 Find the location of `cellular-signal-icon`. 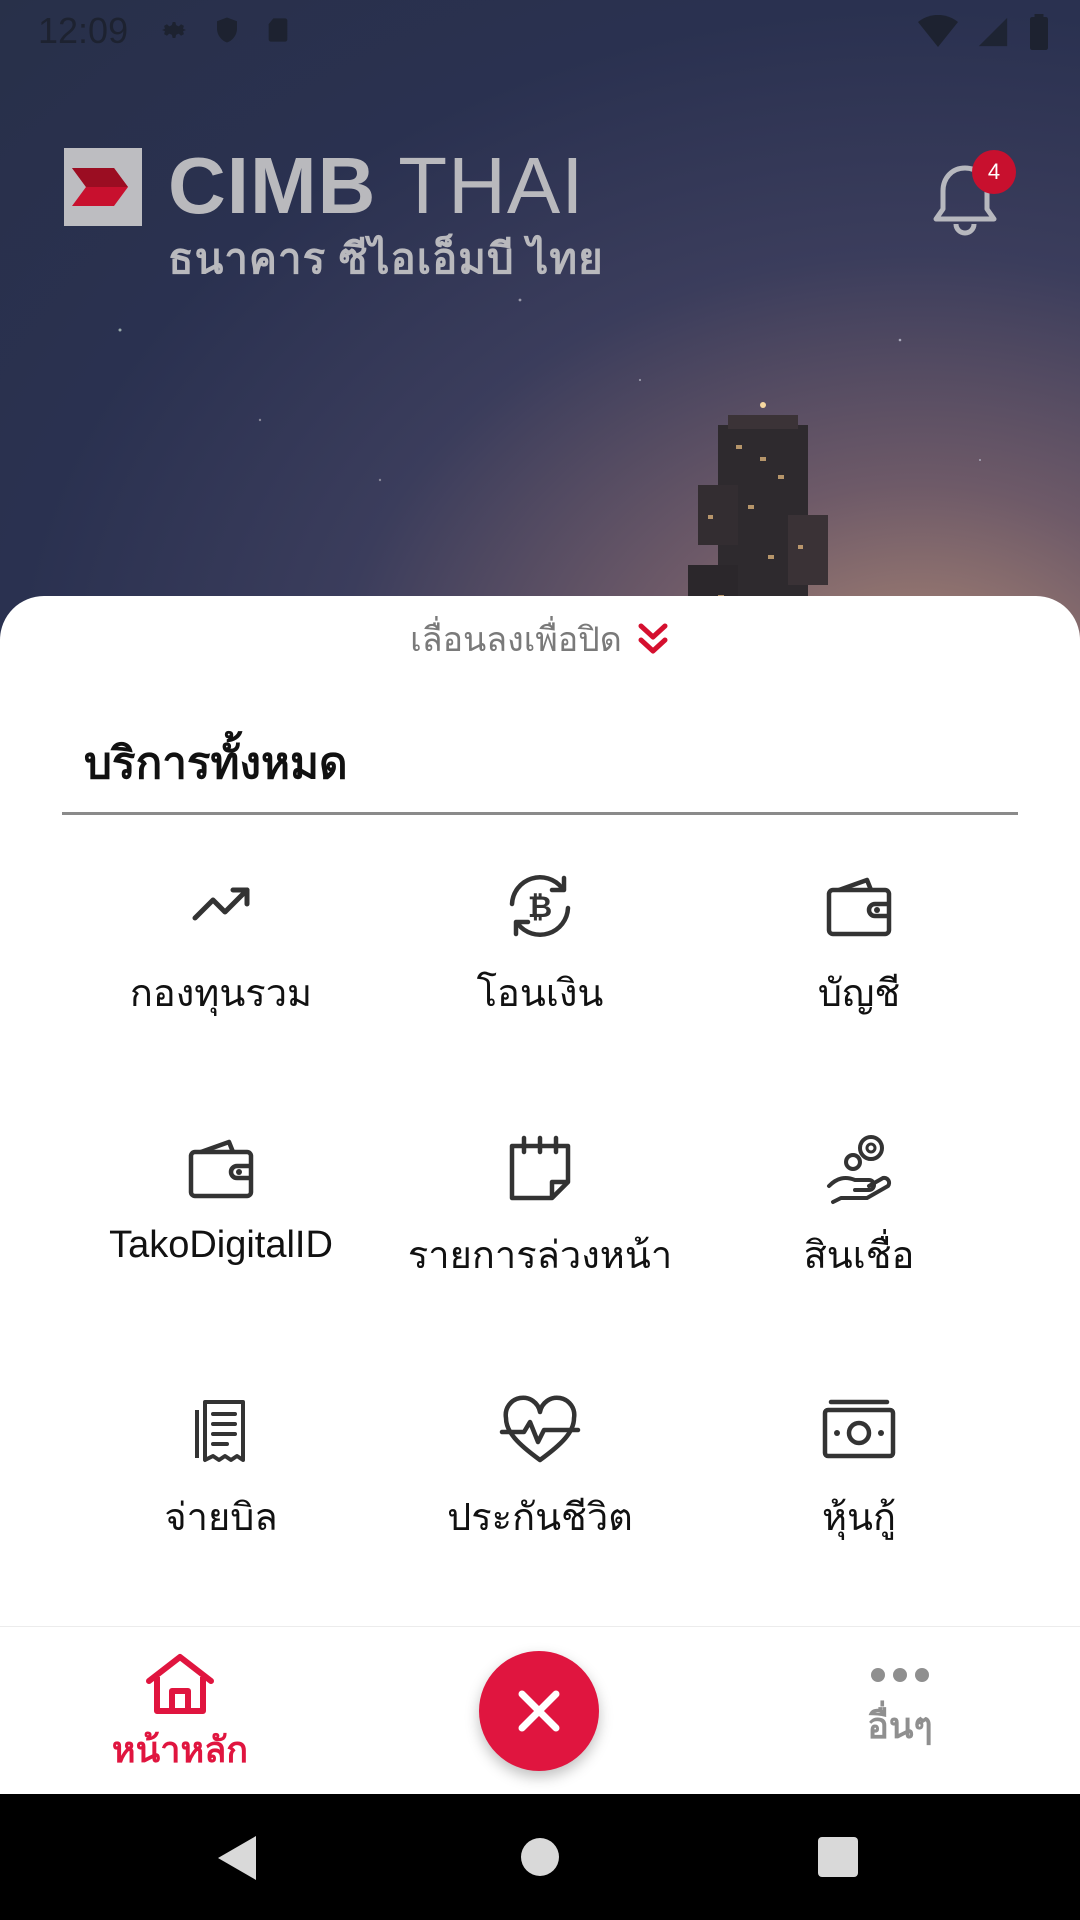

cellular-signal-icon is located at coordinates (993, 32).